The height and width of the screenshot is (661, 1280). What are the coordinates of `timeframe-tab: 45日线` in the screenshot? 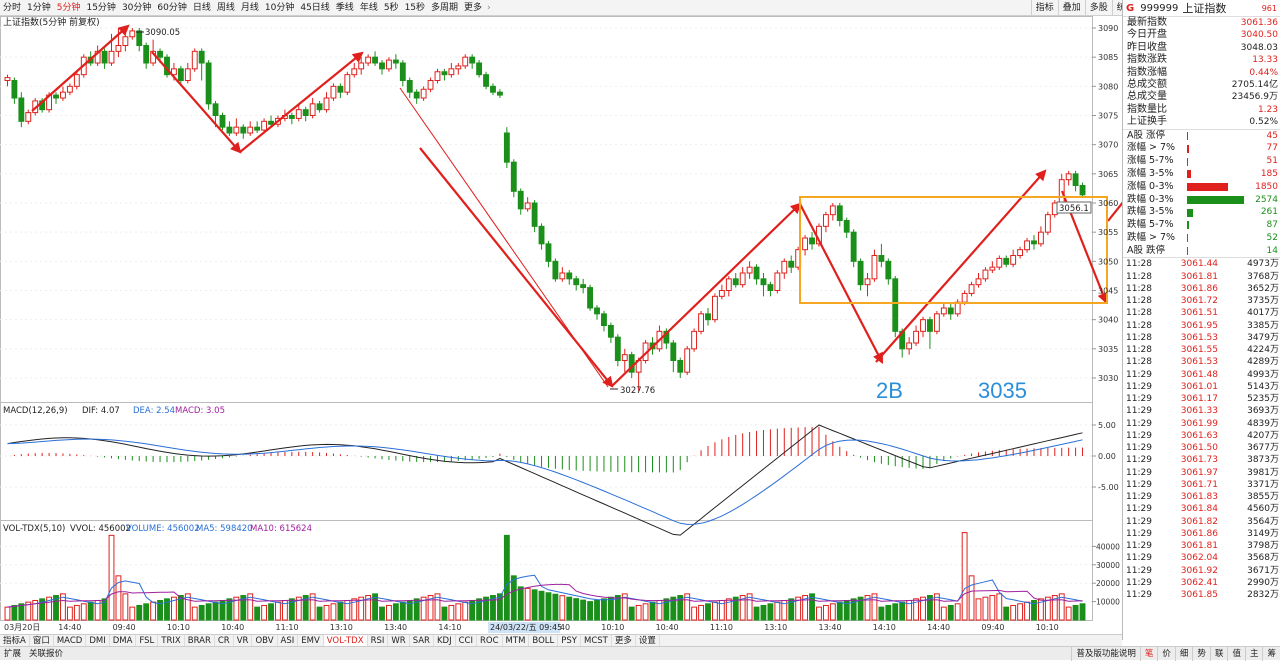 It's located at (314, 8).